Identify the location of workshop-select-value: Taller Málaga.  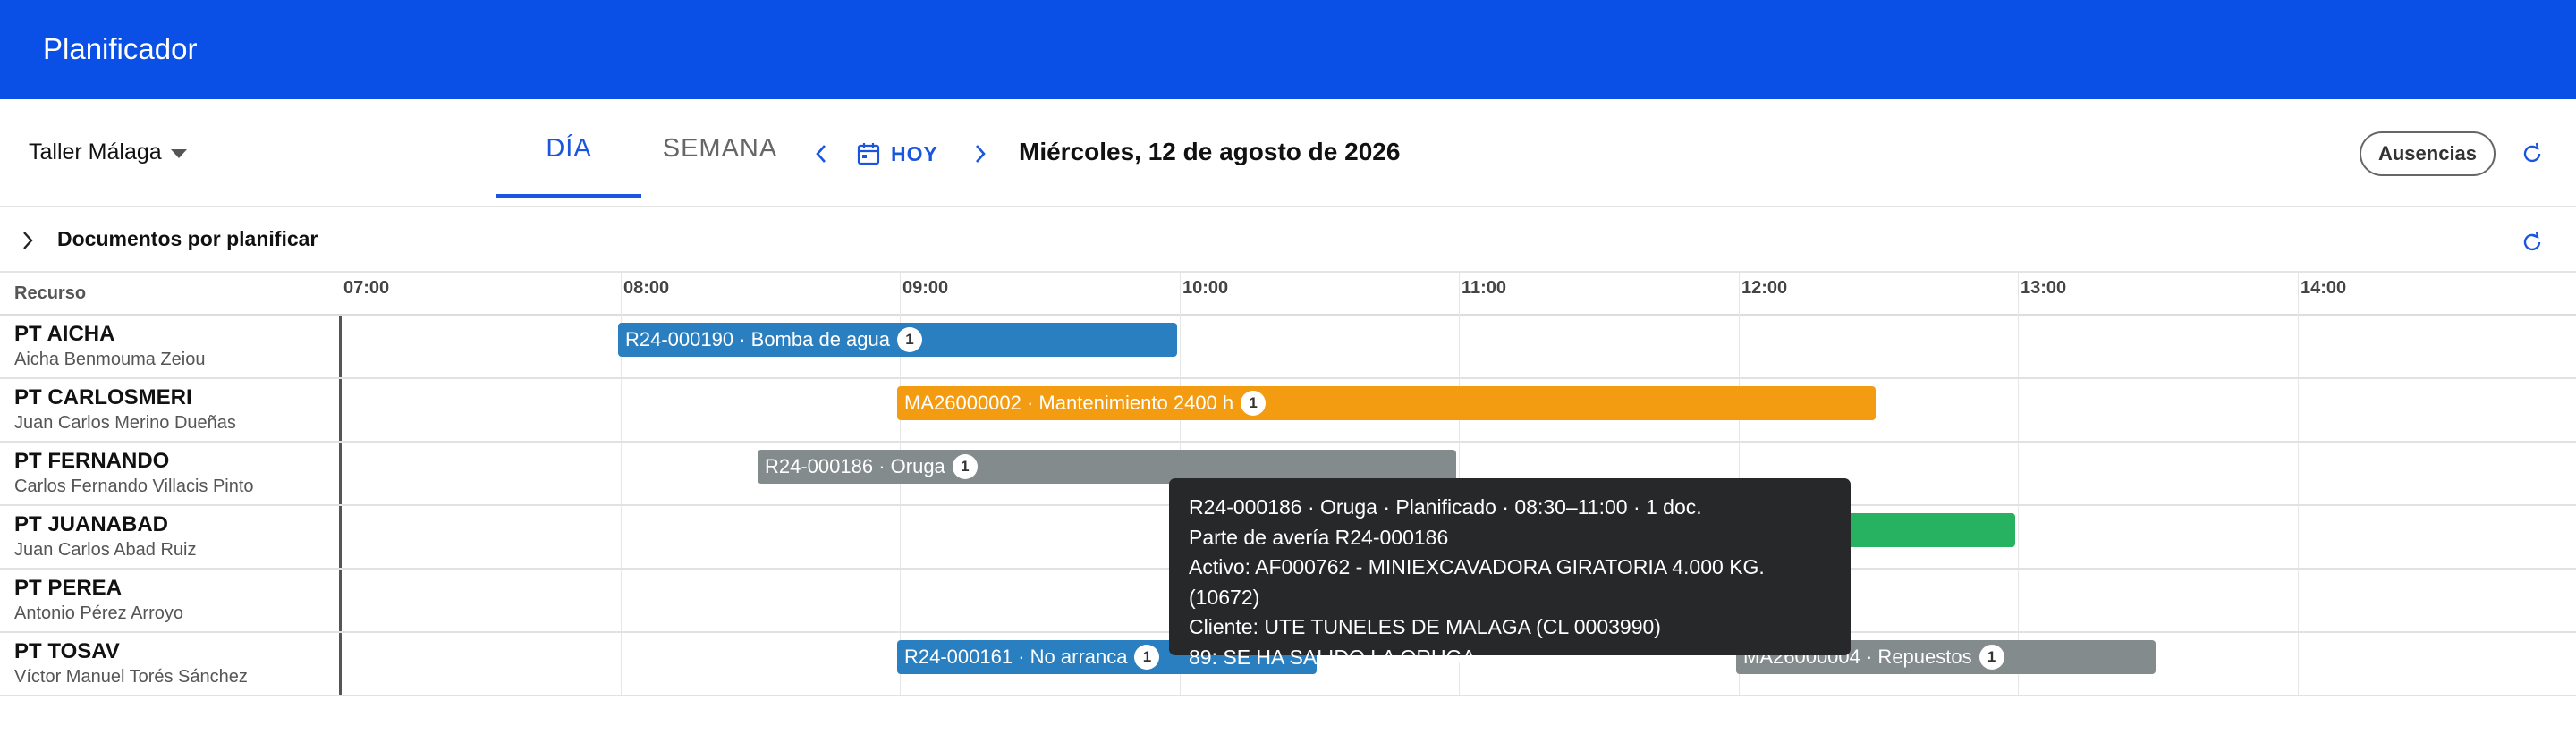
(95, 152).